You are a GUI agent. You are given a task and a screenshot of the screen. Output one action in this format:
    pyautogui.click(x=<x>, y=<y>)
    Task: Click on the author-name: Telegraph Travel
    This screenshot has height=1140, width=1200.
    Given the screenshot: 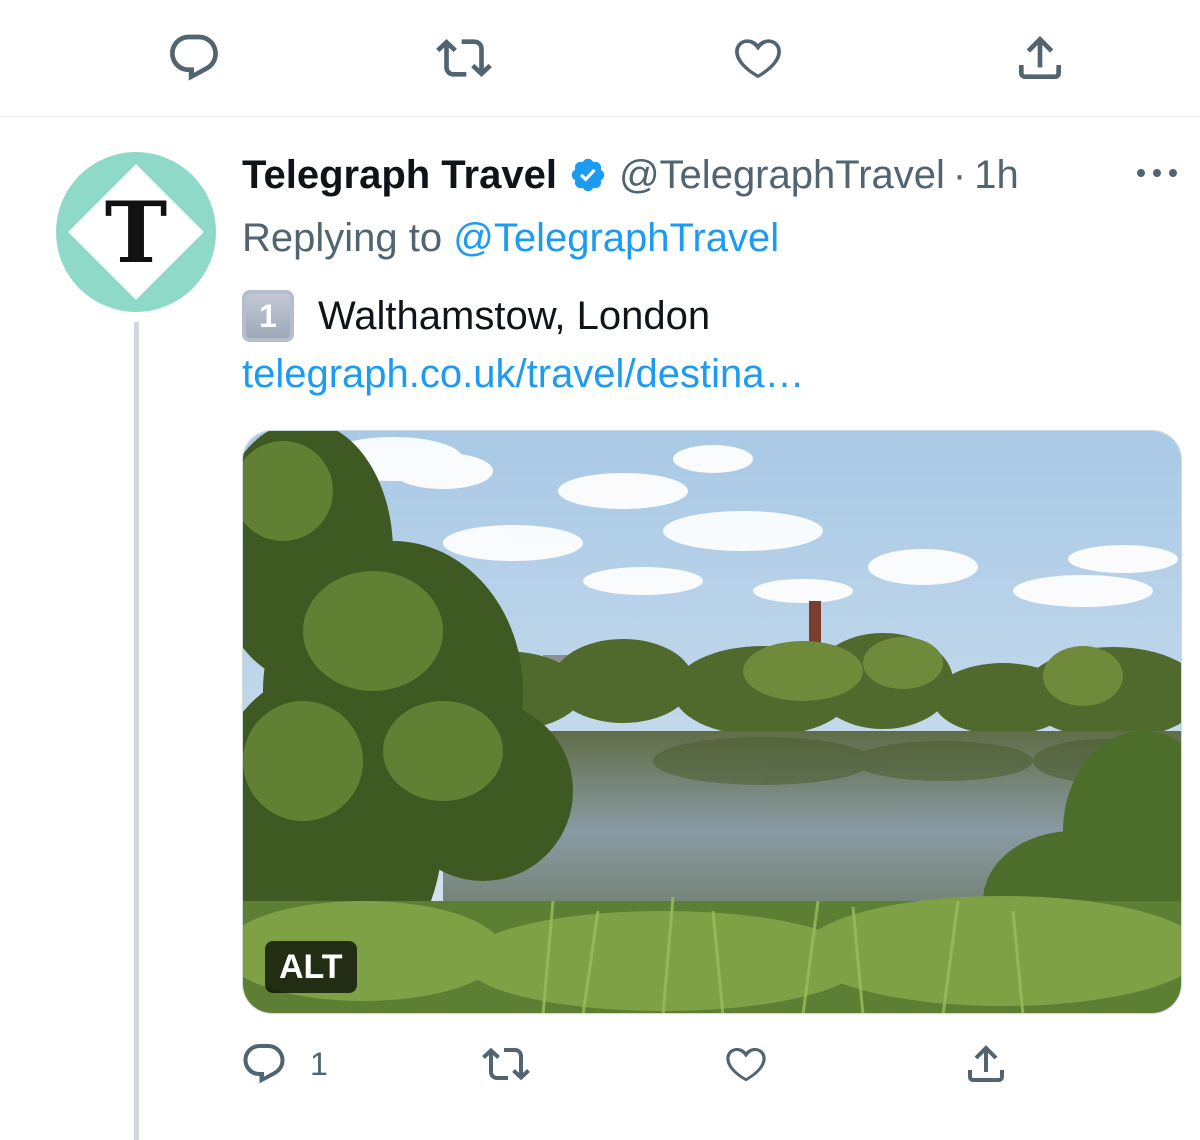 What is the action you would take?
    pyautogui.click(x=399, y=175)
    